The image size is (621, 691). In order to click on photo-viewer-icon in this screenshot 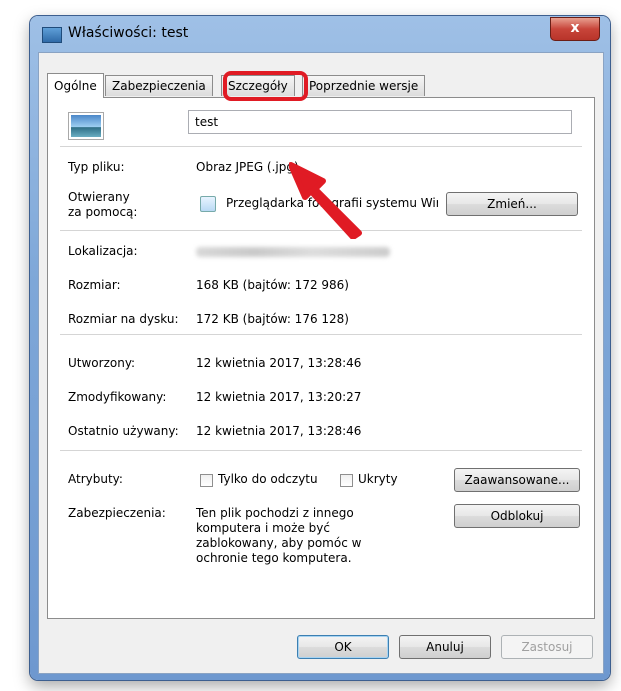, I will do `click(208, 204)`.